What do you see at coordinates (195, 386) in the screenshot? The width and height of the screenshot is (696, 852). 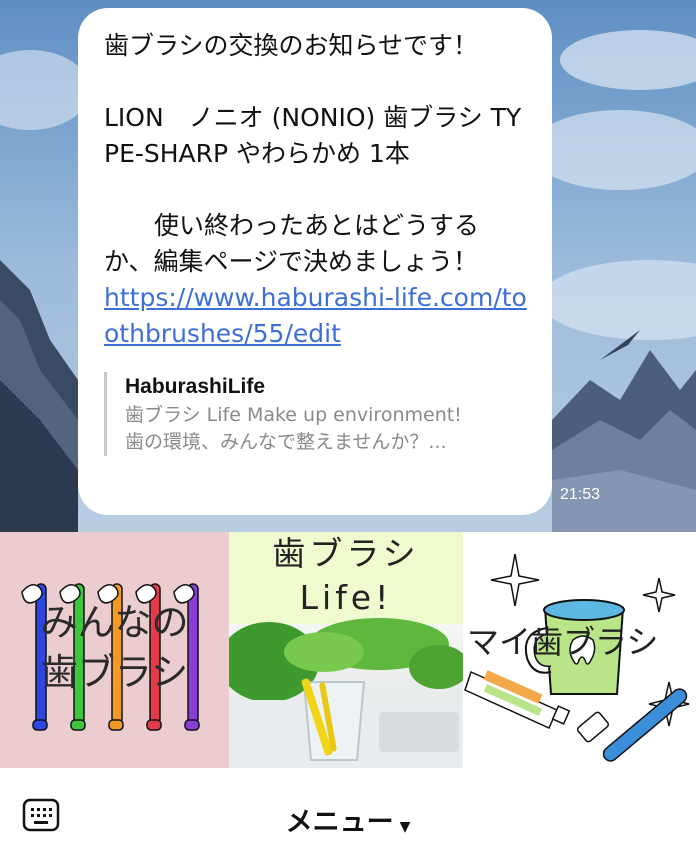 I see `link-preview-title: HaburashiLife` at bounding box center [195, 386].